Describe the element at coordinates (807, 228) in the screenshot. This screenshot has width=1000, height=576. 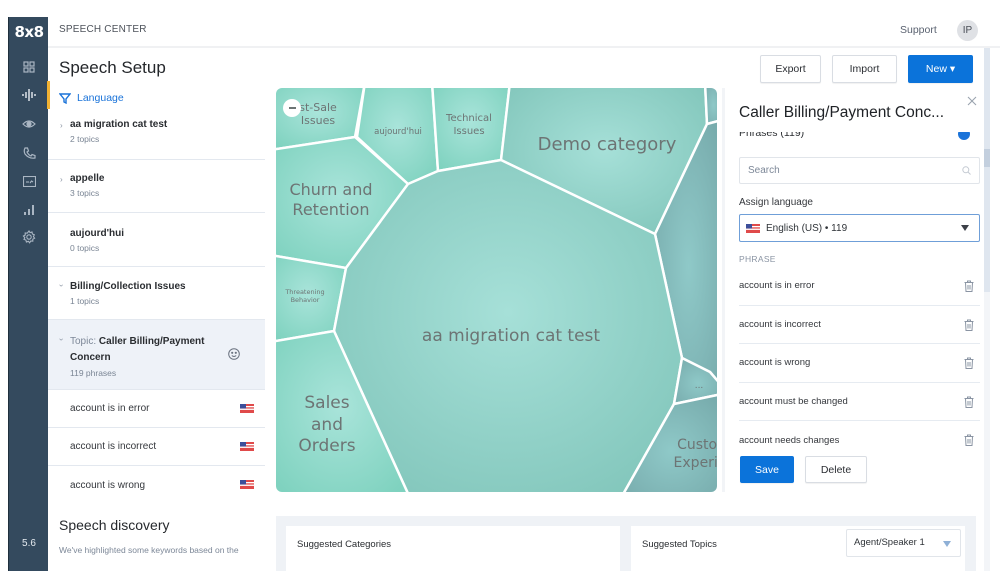
I see `language-value: English (US) • 119` at that location.